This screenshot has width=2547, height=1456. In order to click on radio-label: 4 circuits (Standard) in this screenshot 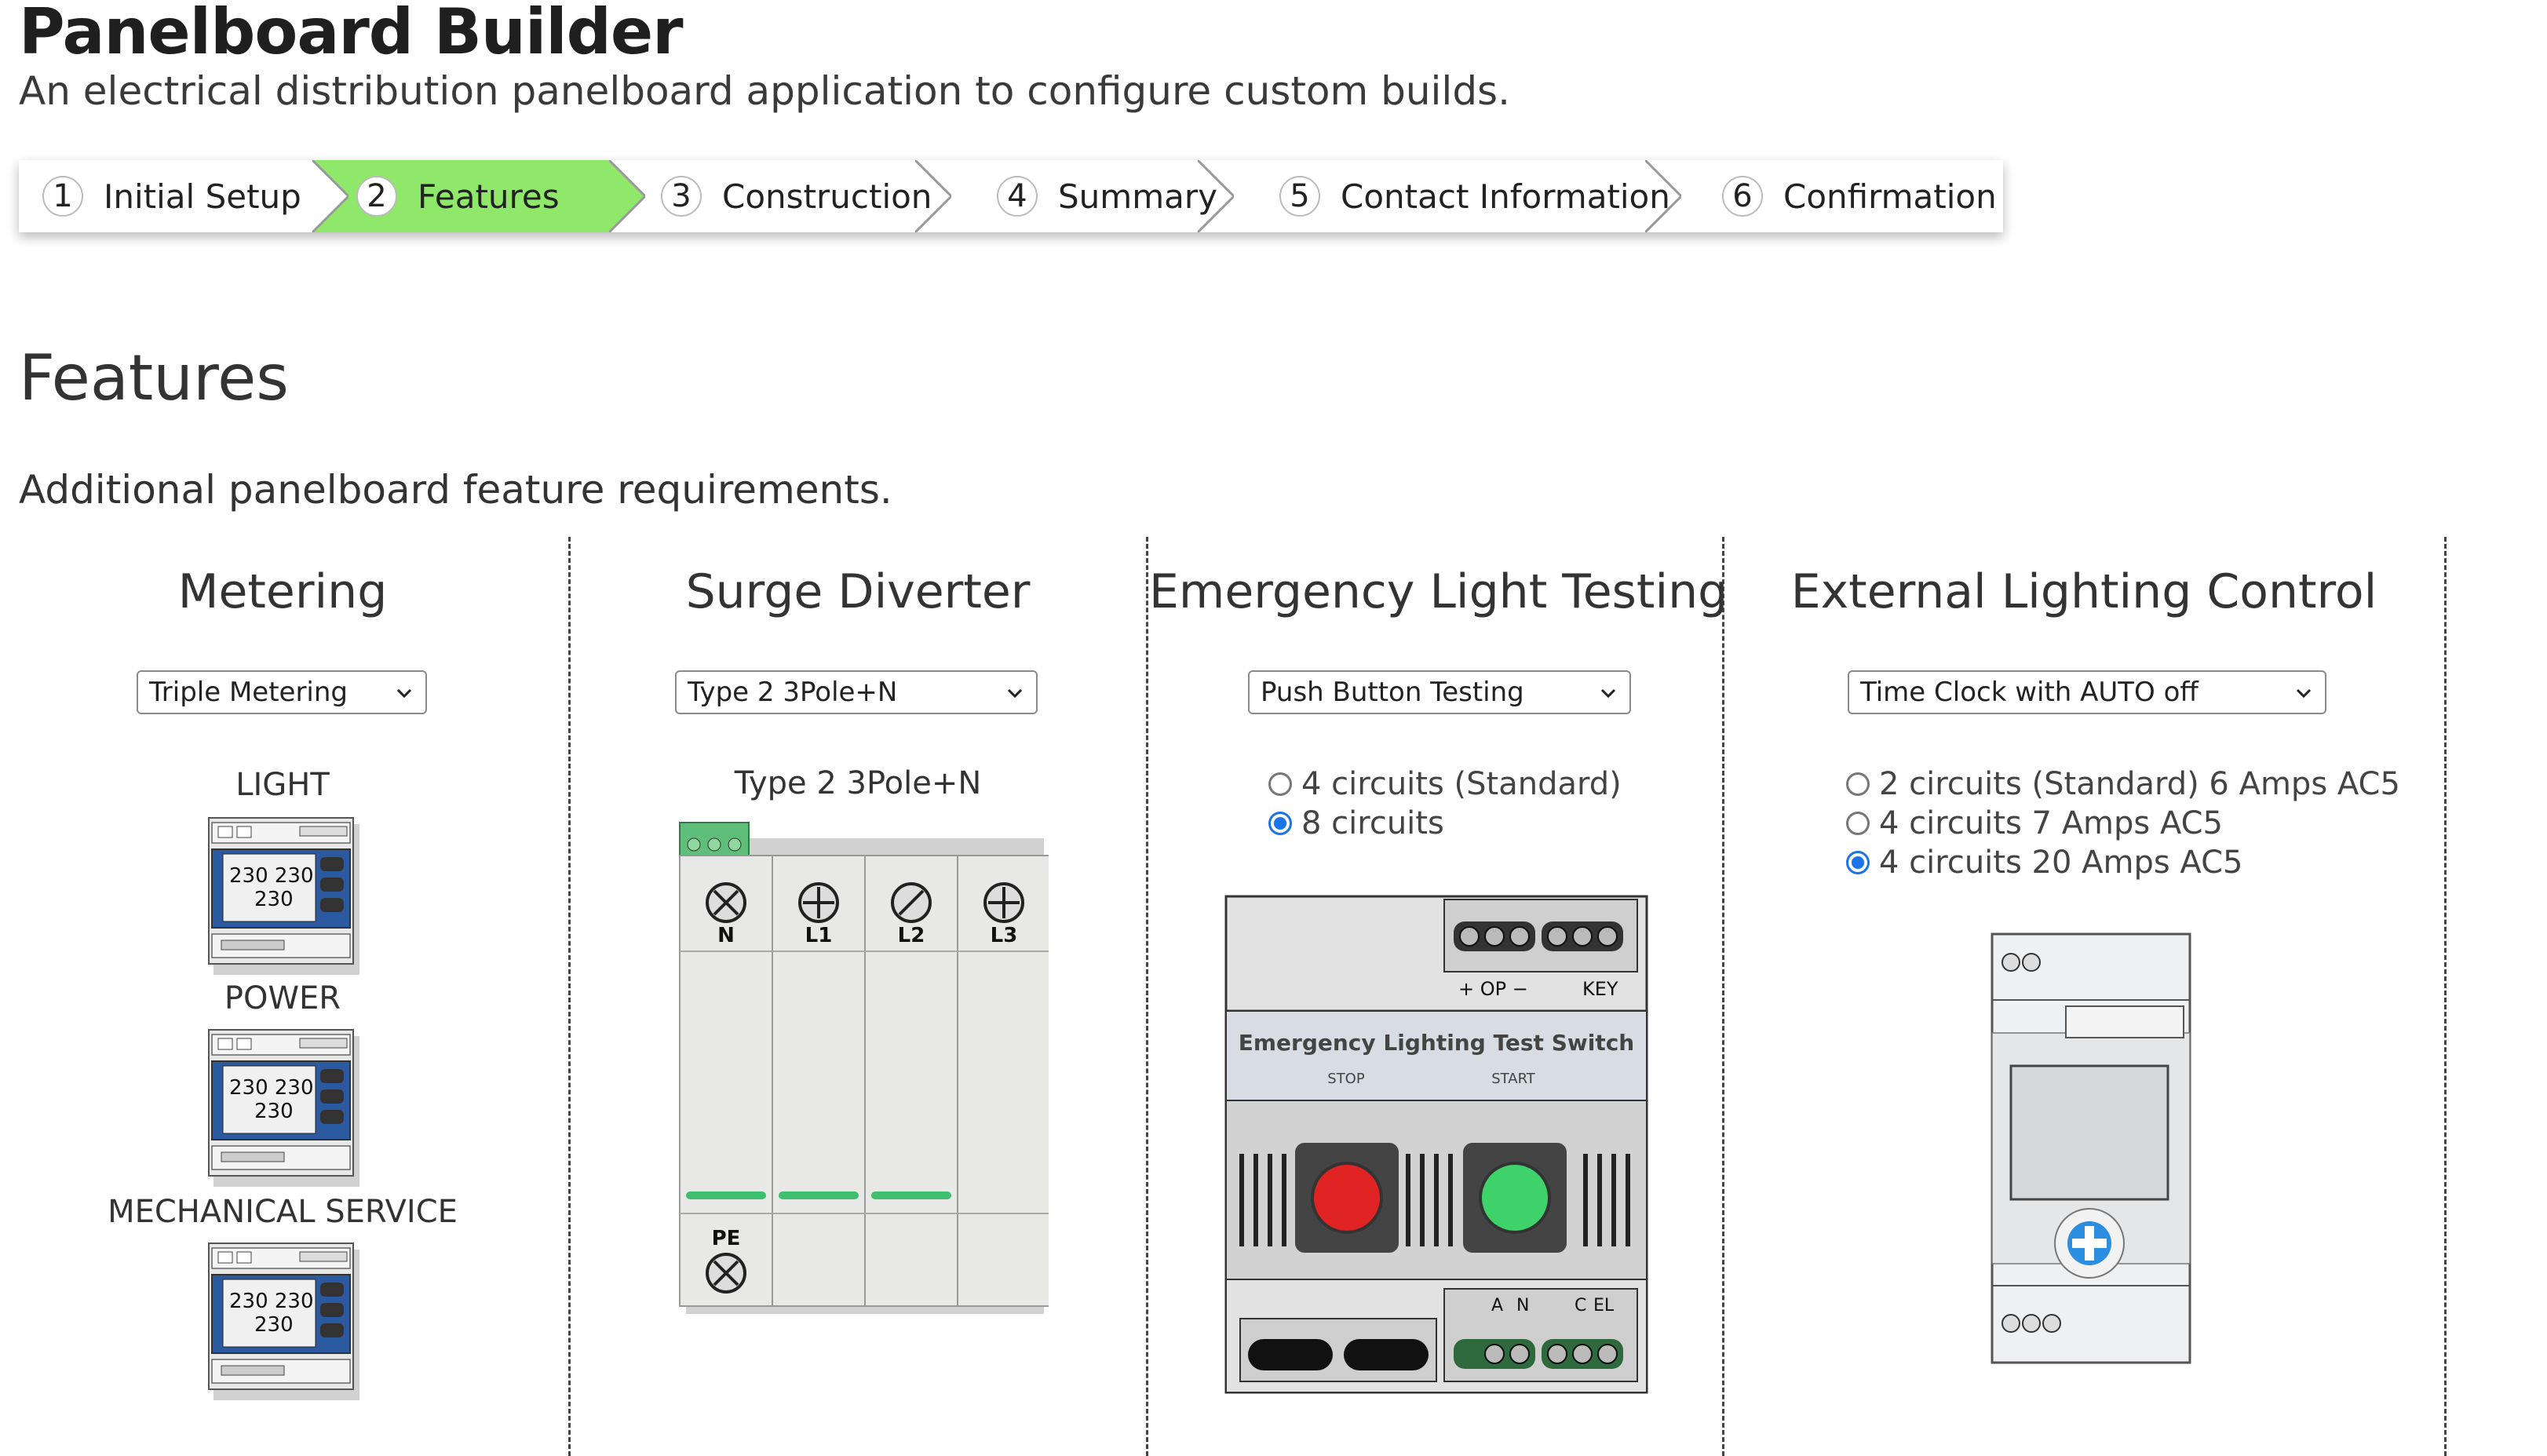, I will do `click(1461, 784)`.